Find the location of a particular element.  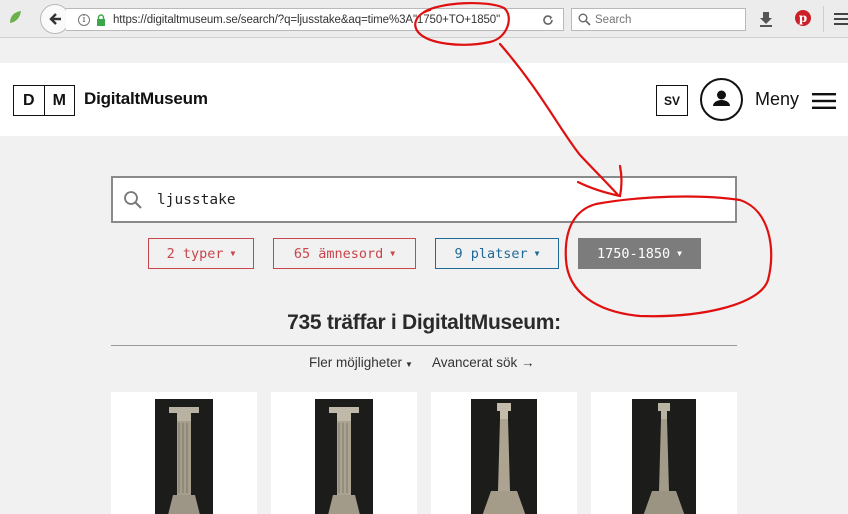

main-search-field: ljusstake is located at coordinates (424, 199).